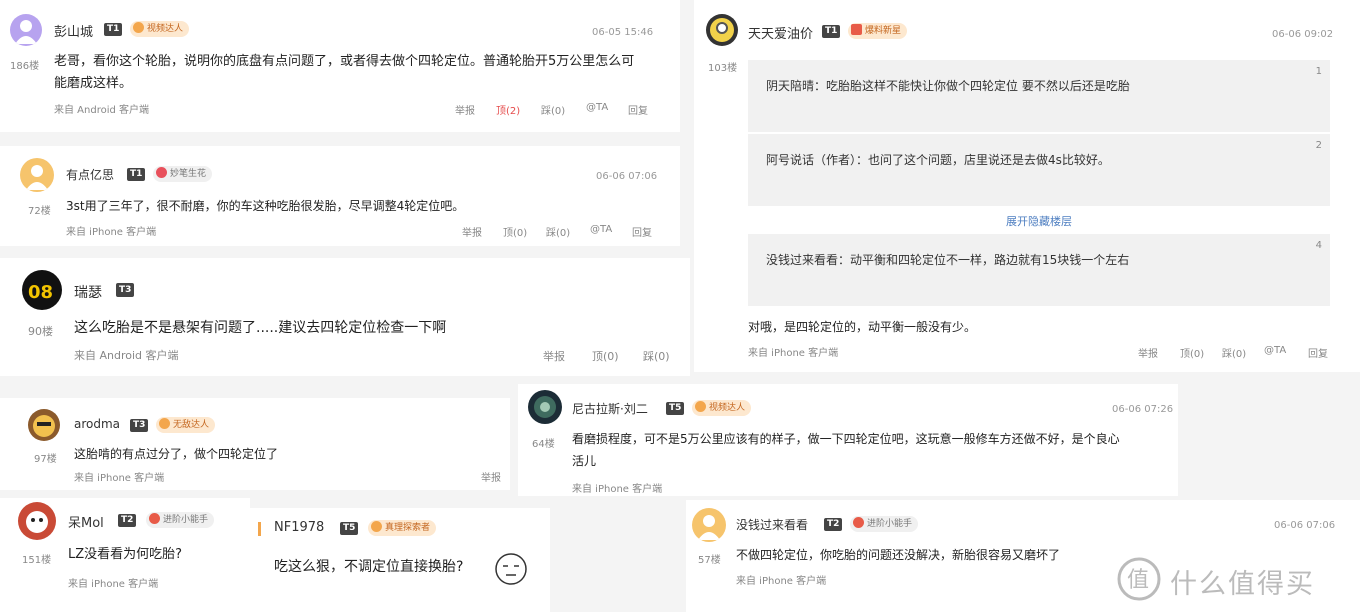 The width and height of the screenshot is (1360, 612). I want to click on username: 瑞瑟, so click(88, 292).